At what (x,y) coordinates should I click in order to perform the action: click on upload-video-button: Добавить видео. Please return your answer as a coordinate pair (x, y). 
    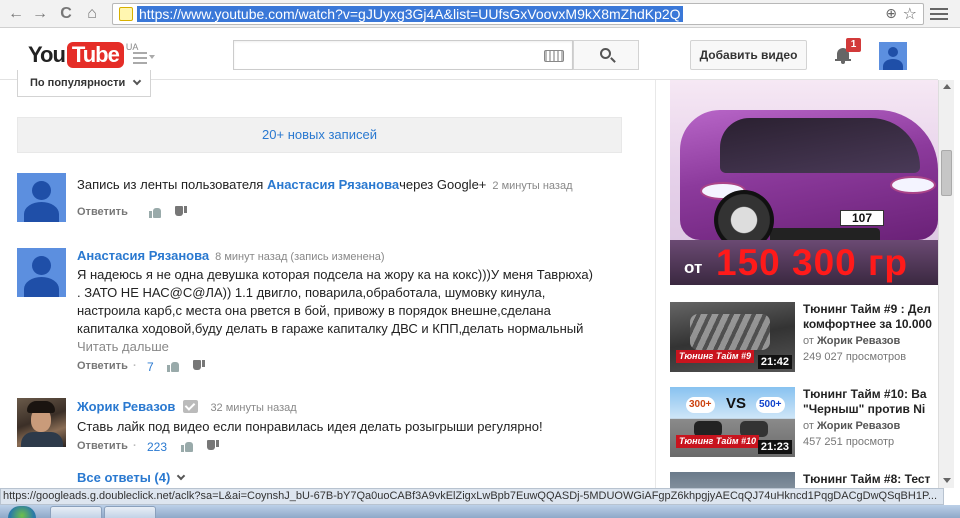
    Looking at the image, I should click on (748, 55).